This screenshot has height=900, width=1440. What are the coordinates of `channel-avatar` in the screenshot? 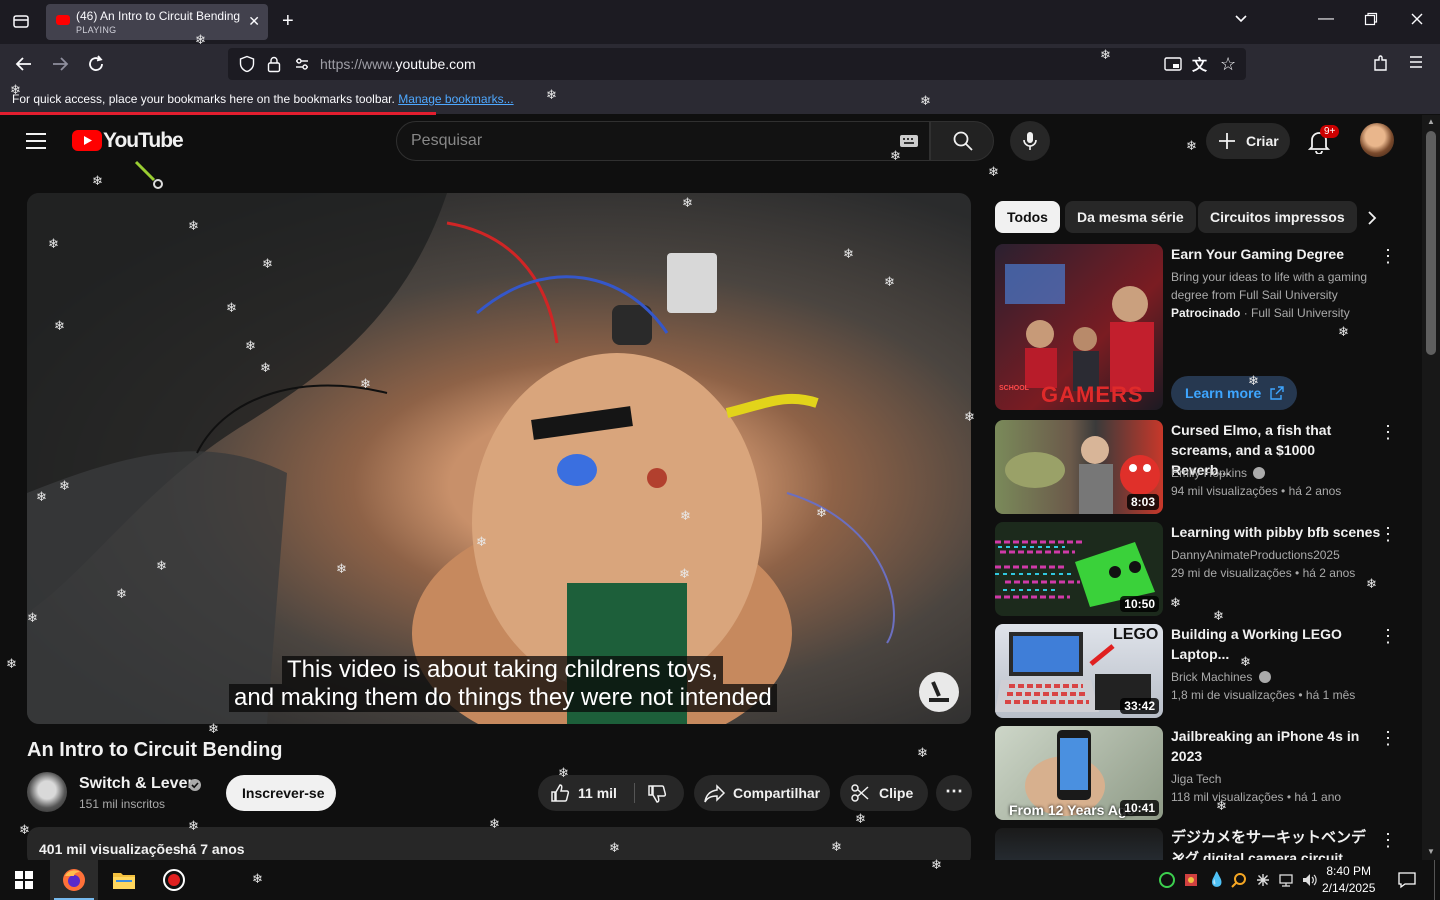 It's located at (47, 792).